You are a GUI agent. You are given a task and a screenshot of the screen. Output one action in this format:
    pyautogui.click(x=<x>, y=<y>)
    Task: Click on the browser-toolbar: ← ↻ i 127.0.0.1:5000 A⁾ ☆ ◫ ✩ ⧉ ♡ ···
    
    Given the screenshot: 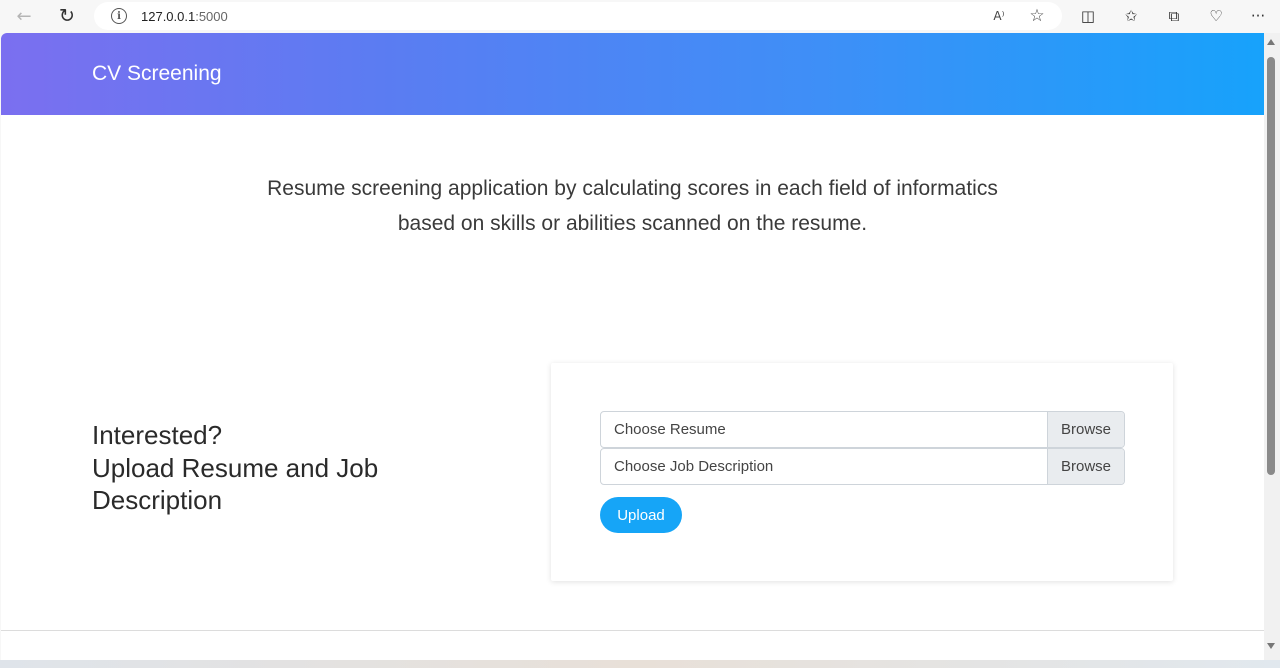 What is the action you would take?
    pyautogui.click(x=640, y=16)
    